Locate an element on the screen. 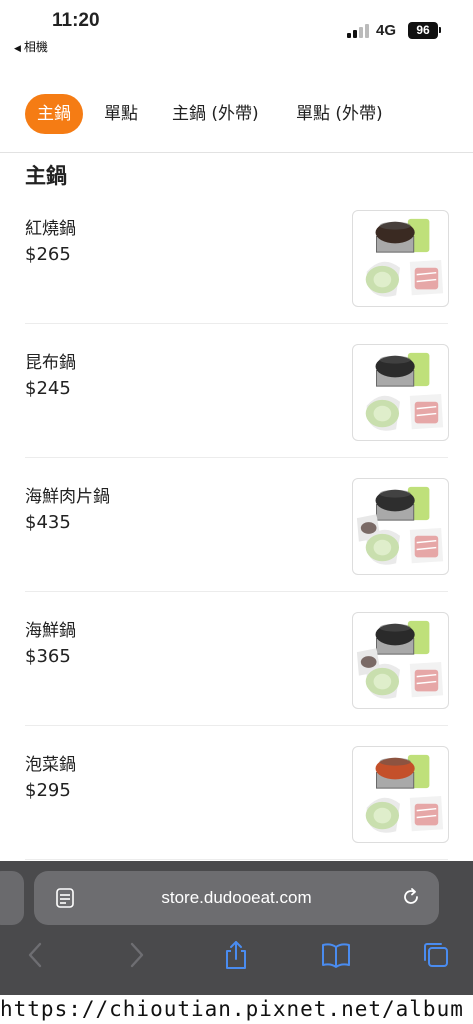 The image size is (473, 1024). url-text: store.dudooeat.com is located at coordinates (236, 897).